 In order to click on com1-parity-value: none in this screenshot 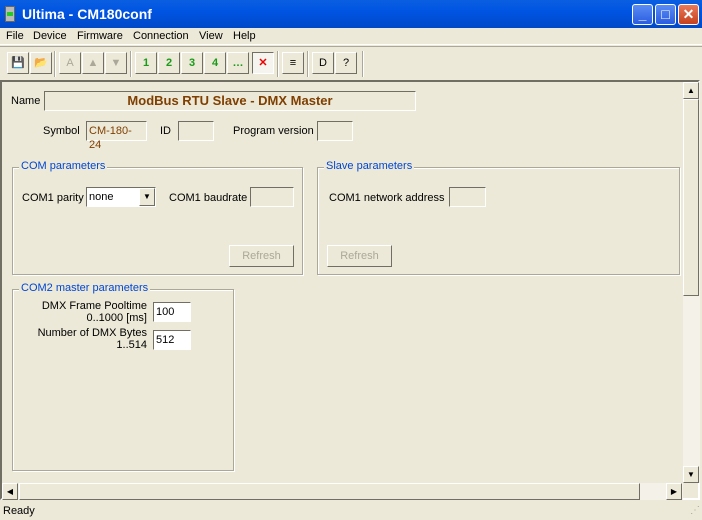, I will do `click(101, 197)`.